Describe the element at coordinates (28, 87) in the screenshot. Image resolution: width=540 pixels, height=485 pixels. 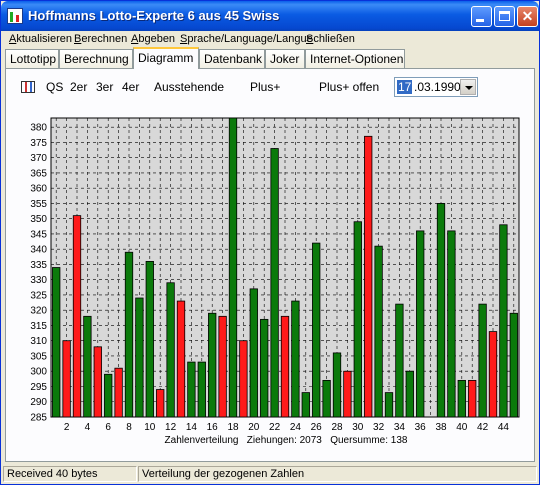
I see `table-icon` at that location.